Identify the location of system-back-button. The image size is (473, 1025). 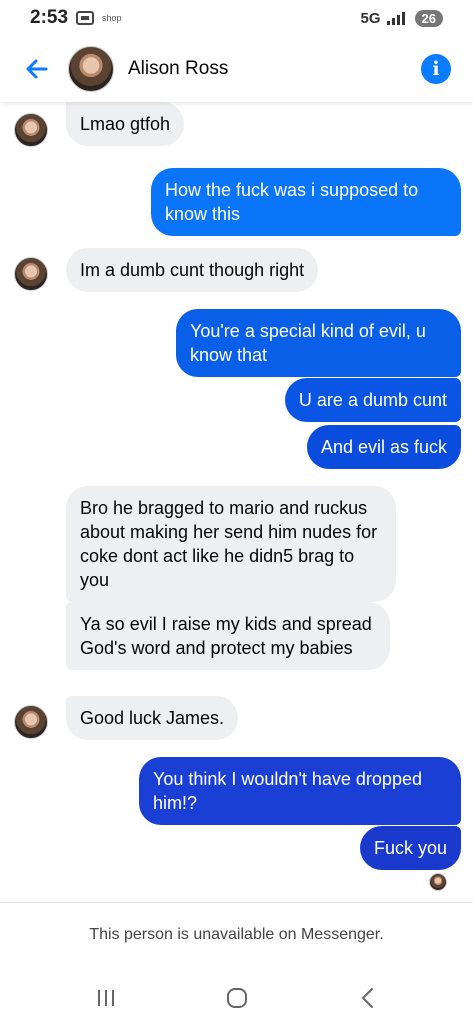
(368, 998).